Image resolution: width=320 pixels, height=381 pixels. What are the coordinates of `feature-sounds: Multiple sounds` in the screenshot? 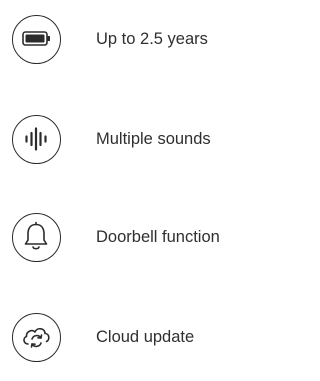 It's located at (136, 140).